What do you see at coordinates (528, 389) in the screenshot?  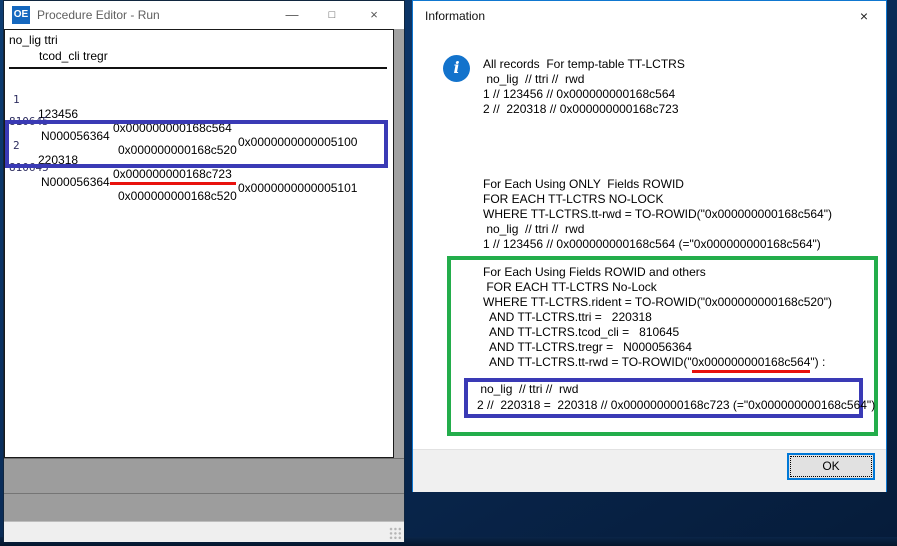 I see `result-header-line: no_lig // ttri // rwd` at bounding box center [528, 389].